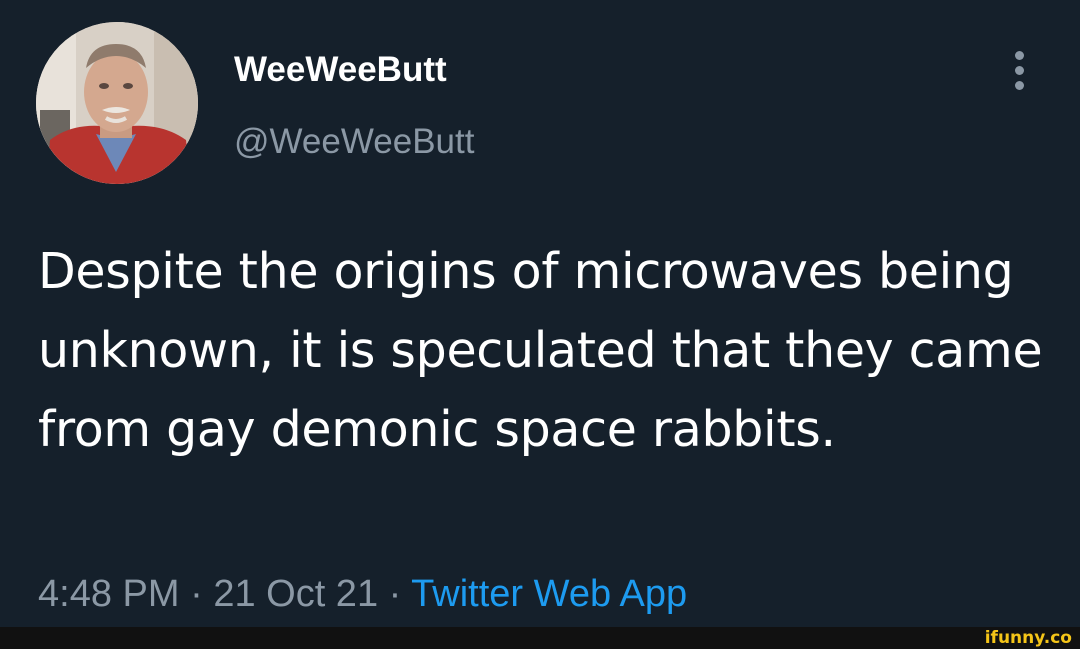 This screenshot has height=649, width=1080. I want to click on tweet-metadata: 4:48 PM · 21 Oct 21 · Twitter Web App, so click(362, 594).